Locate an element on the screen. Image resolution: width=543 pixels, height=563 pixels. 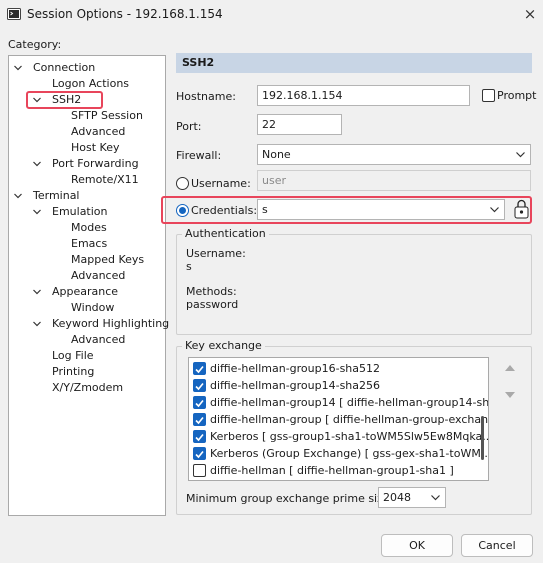
min-prime-label: Minimum group exchange prime size: is located at coordinates (290, 498).